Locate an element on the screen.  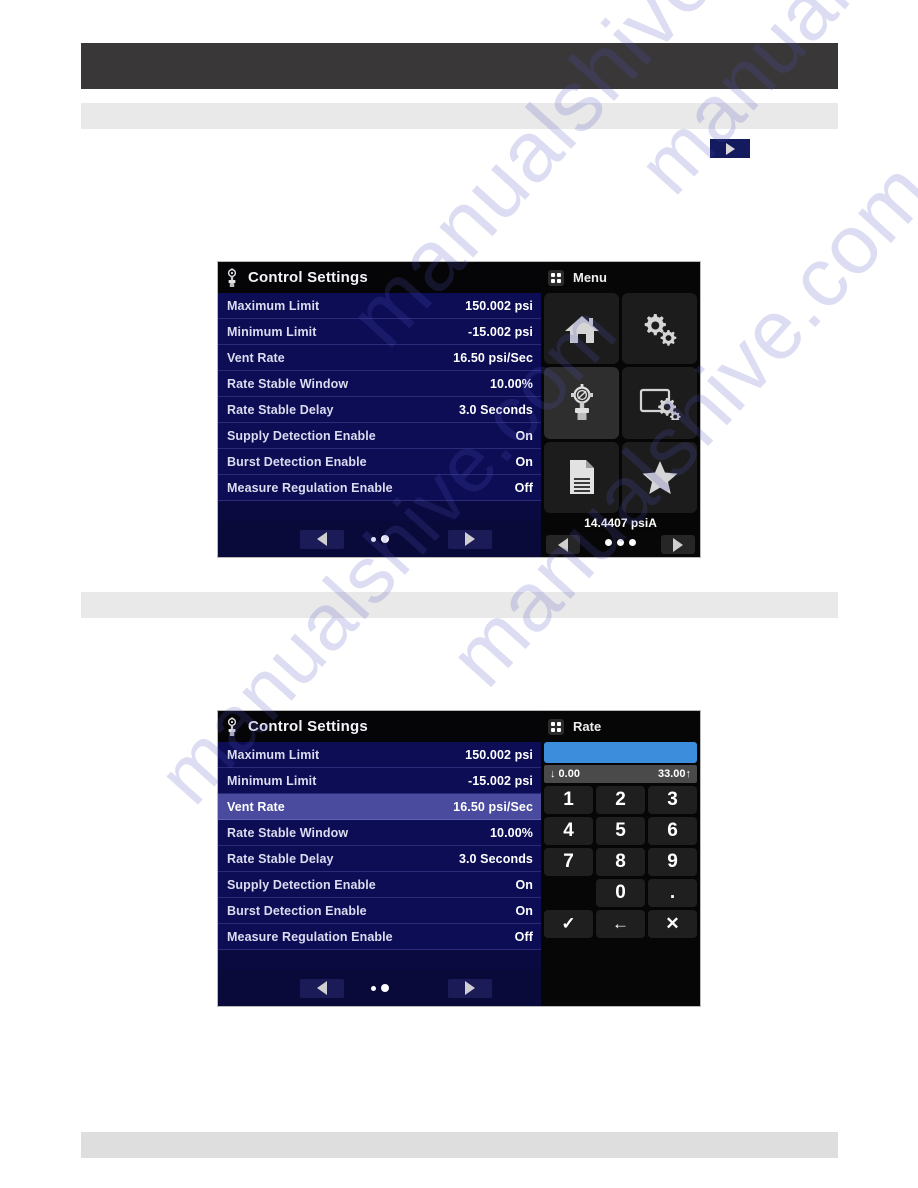
key-6: 6 is located at coordinates (672, 831).